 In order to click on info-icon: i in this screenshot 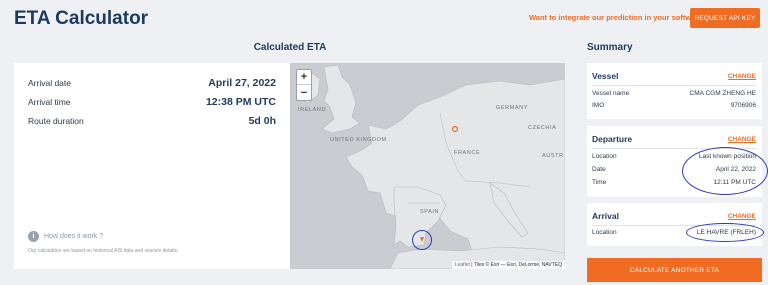, I will do `click(33, 236)`.